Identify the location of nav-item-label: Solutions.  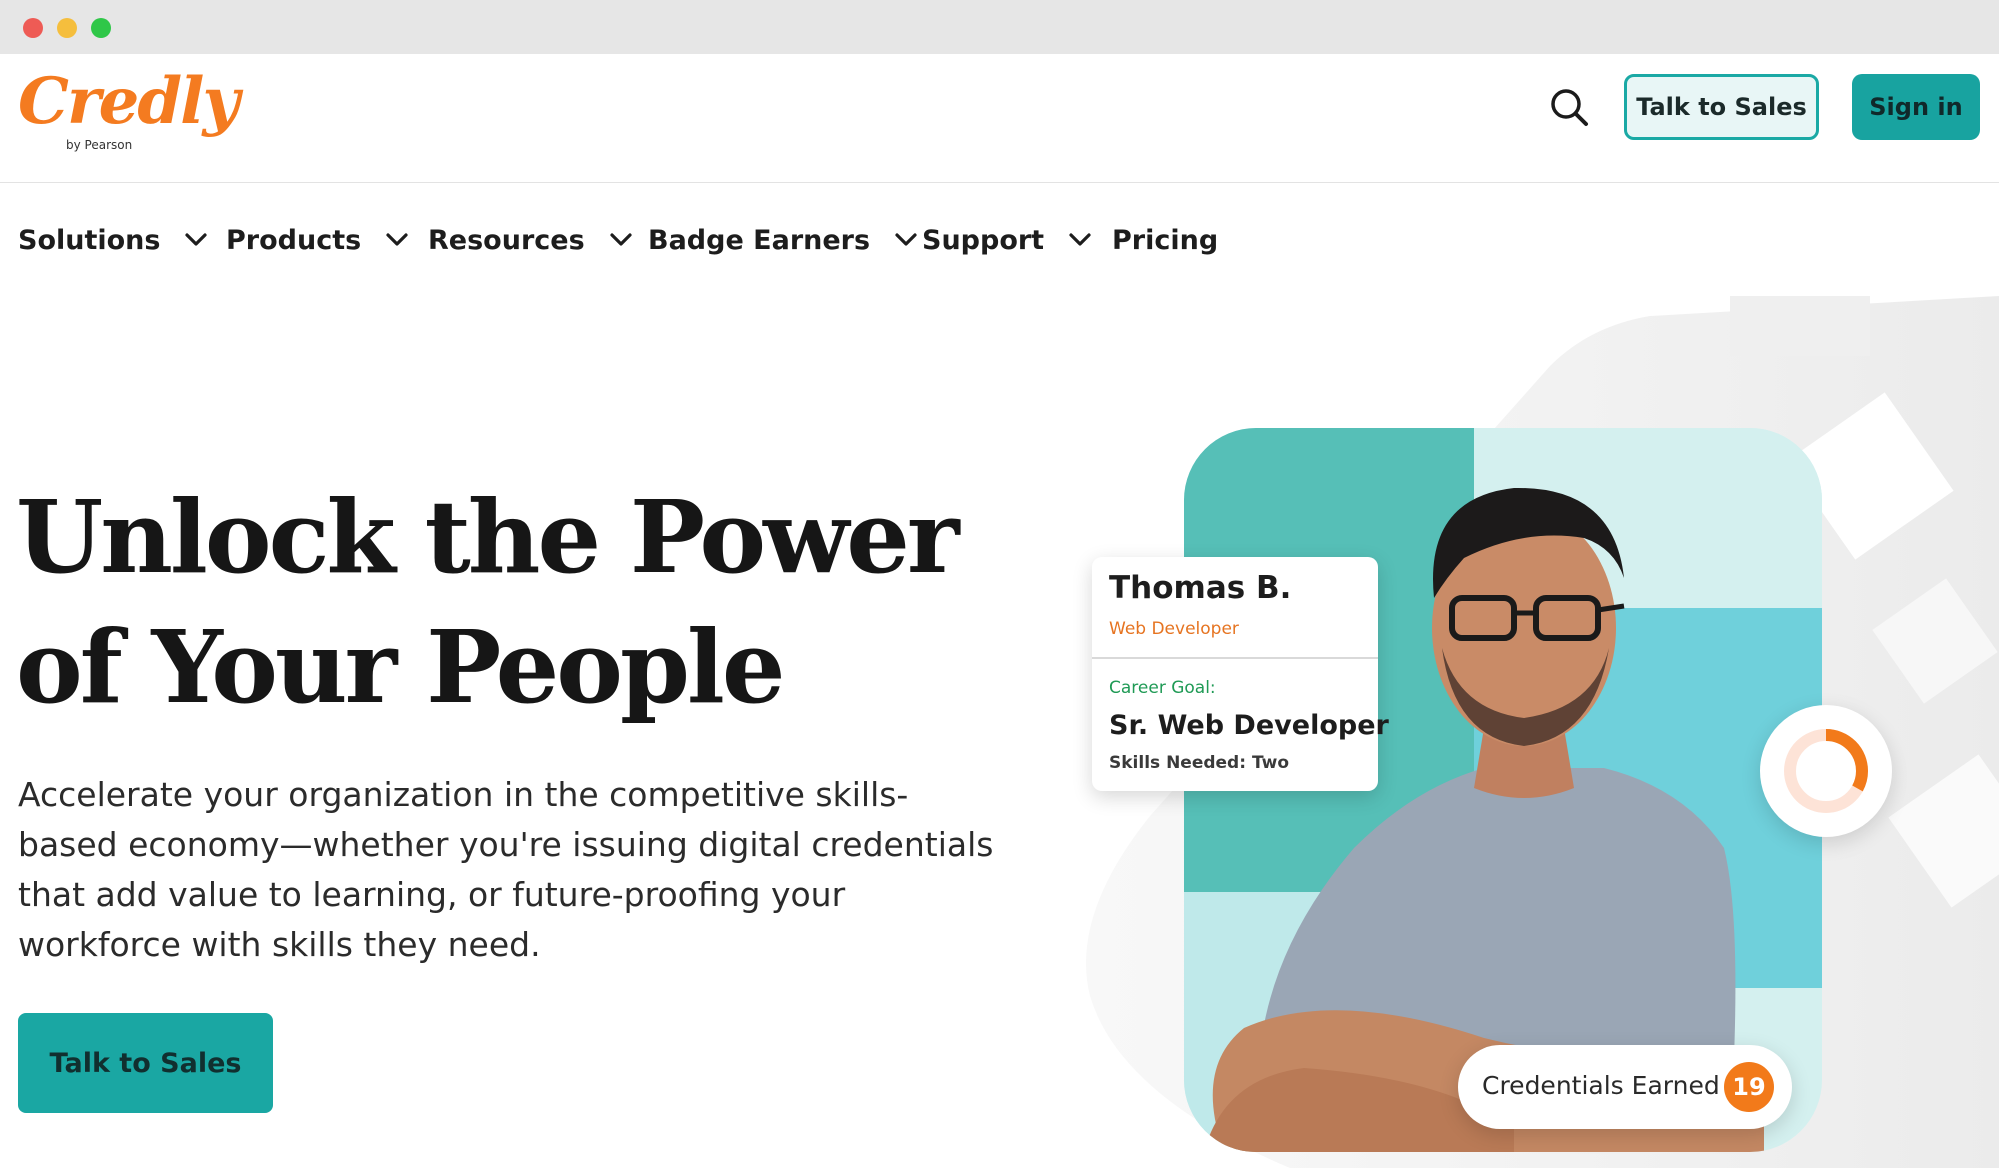
(89, 240).